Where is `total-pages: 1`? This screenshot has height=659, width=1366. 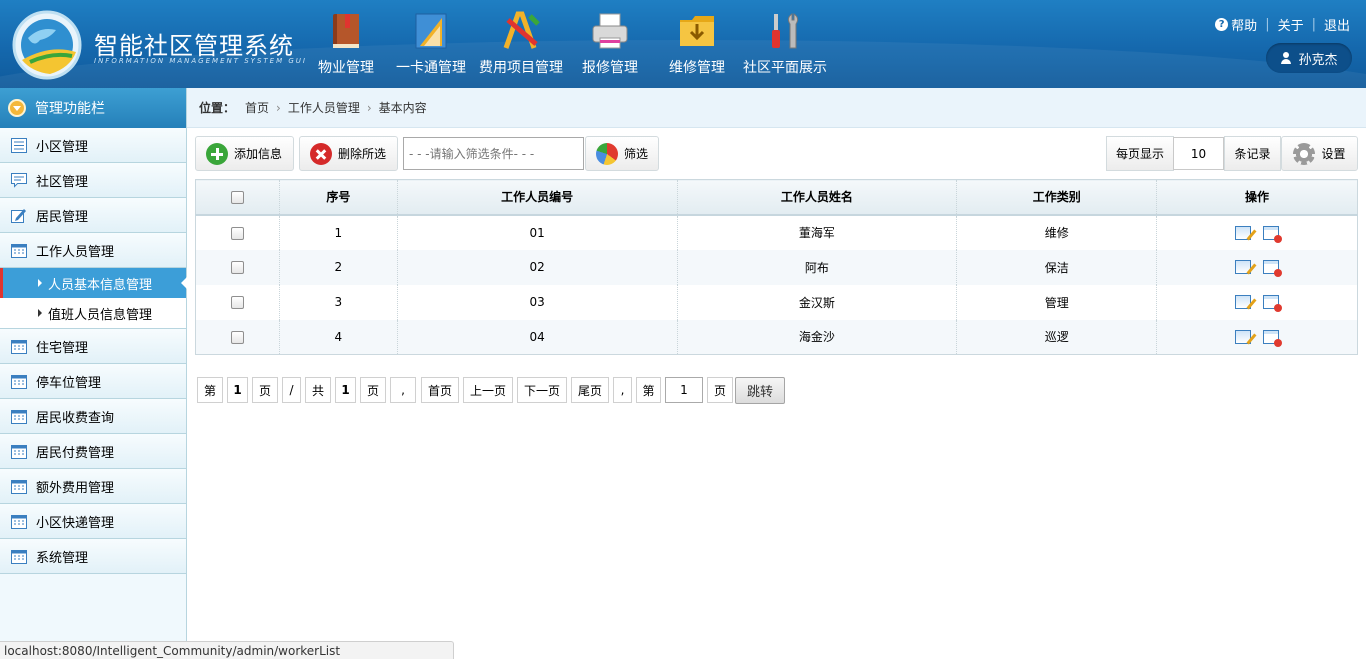
total-pages: 1 is located at coordinates (345, 390).